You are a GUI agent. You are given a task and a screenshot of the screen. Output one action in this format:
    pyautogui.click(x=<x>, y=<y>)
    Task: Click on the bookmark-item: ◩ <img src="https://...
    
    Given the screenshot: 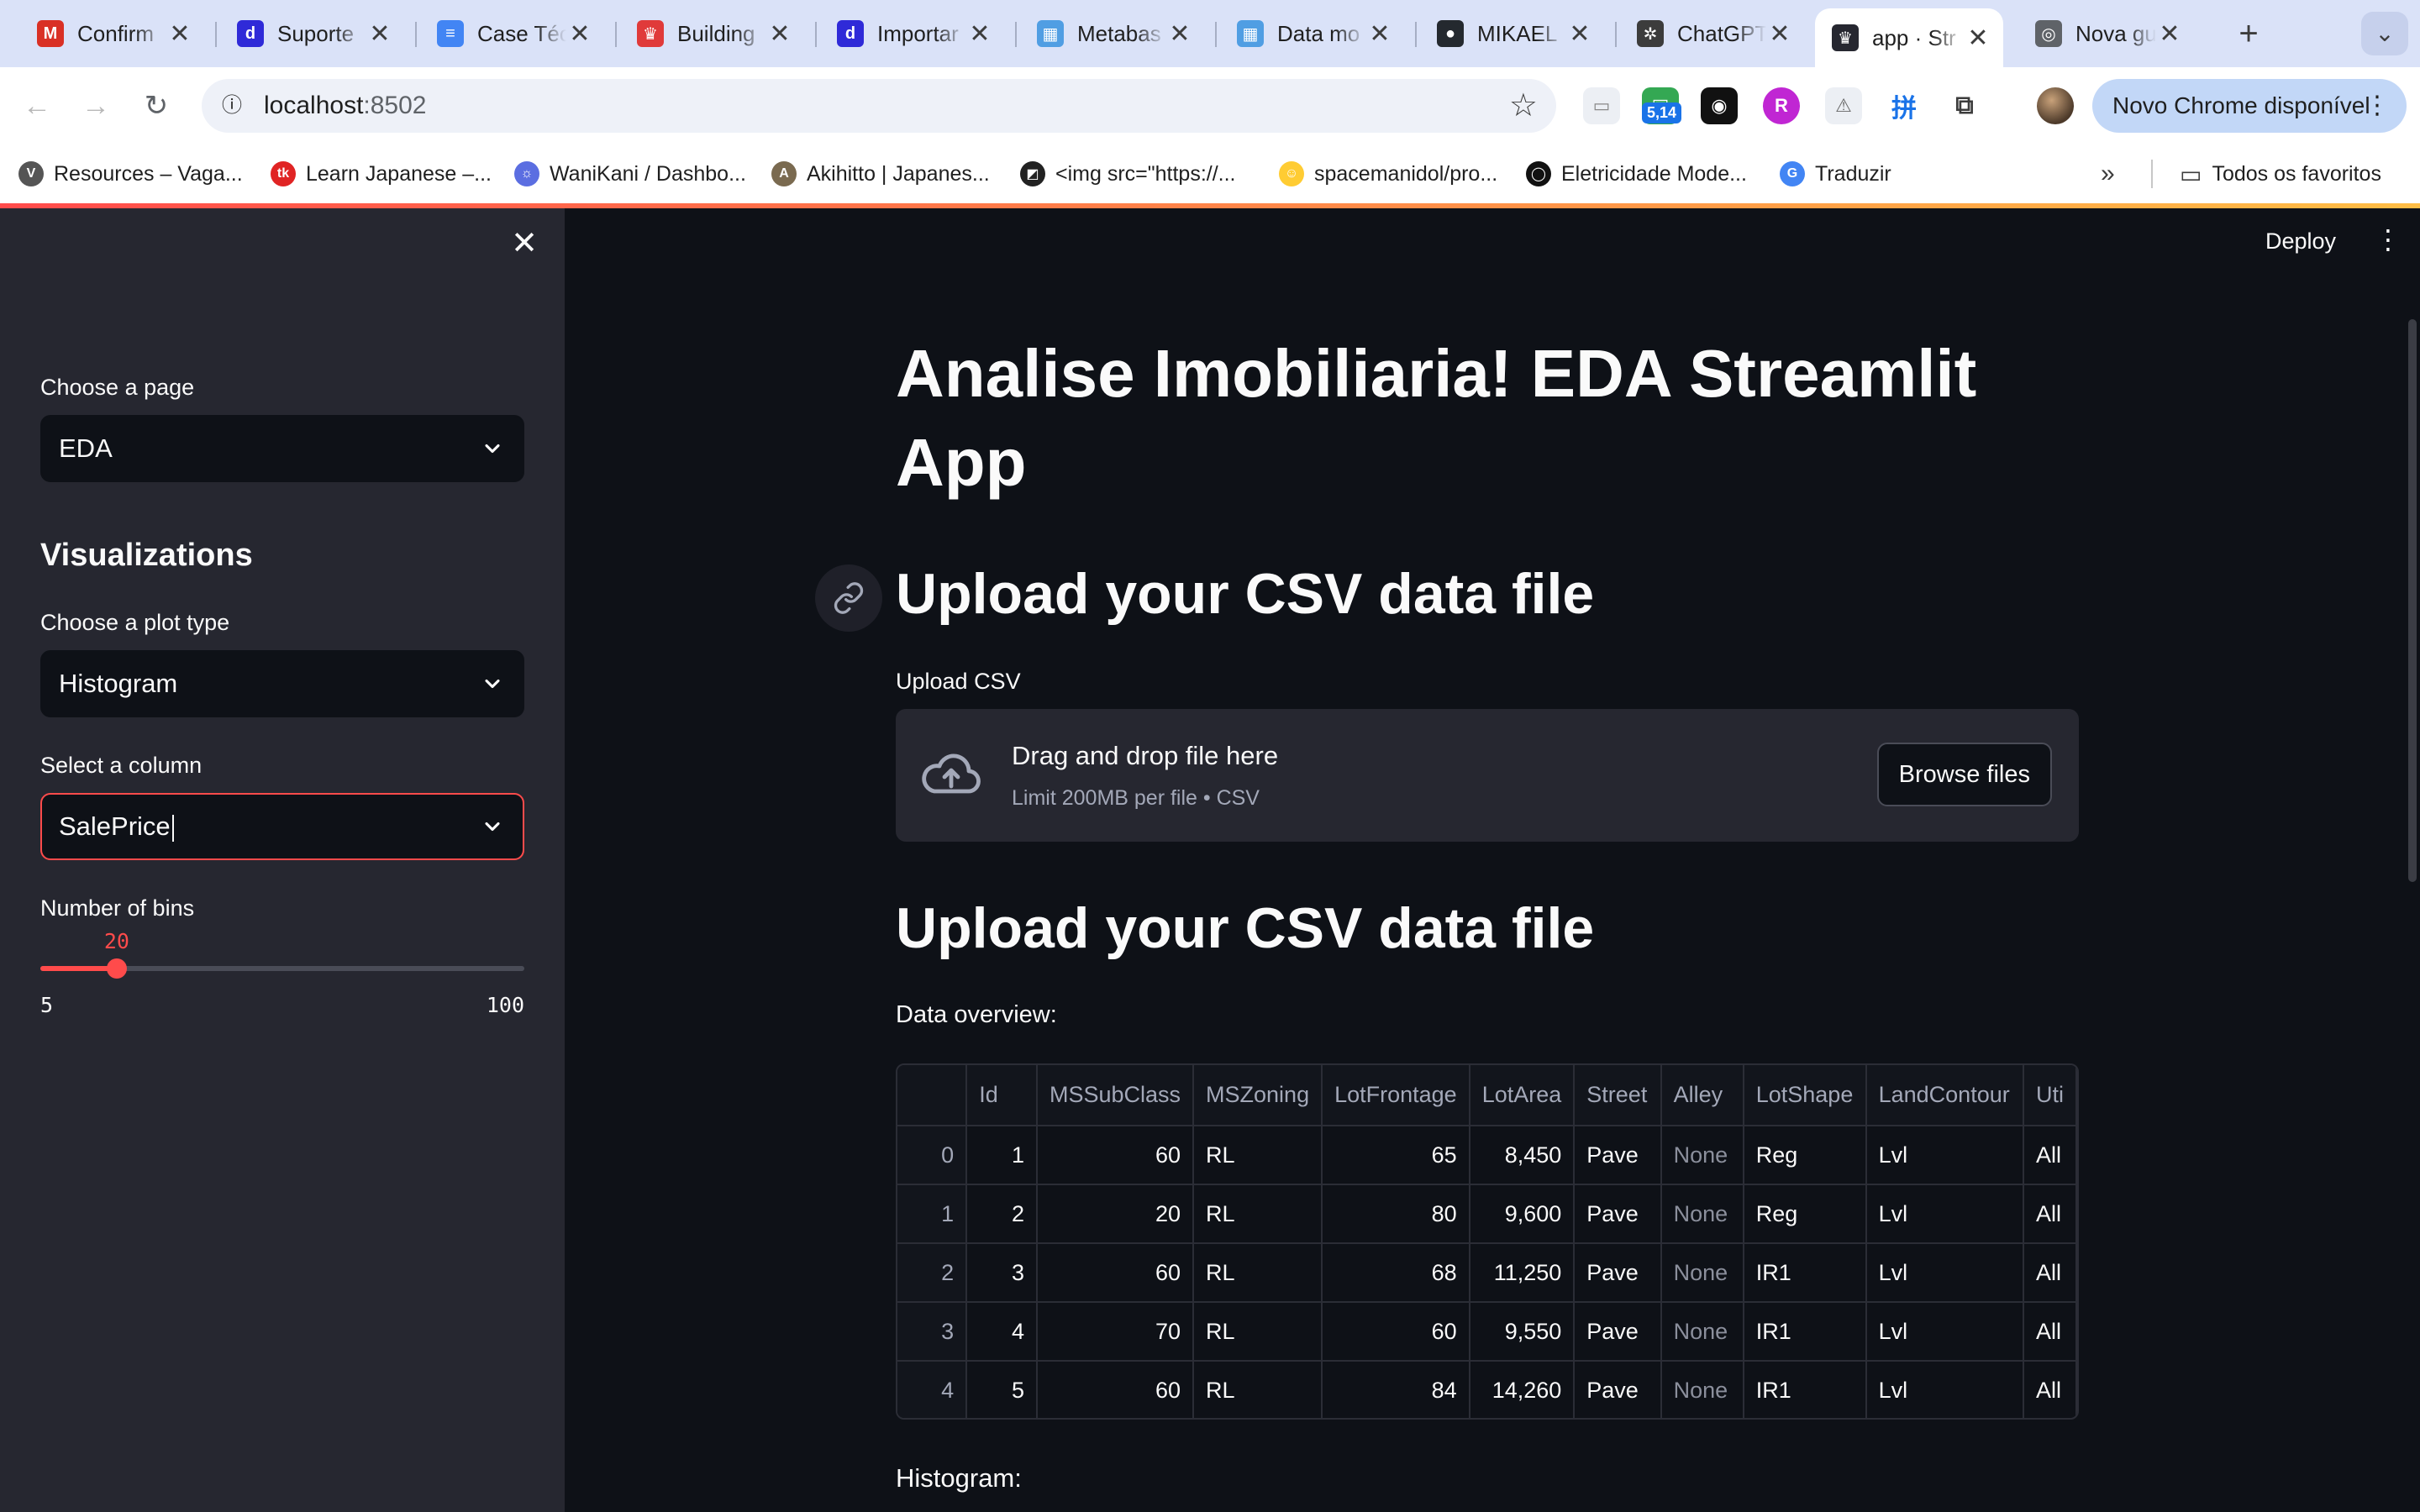 What is the action you would take?
    pyautogui.click(x=1128, y=174)
    